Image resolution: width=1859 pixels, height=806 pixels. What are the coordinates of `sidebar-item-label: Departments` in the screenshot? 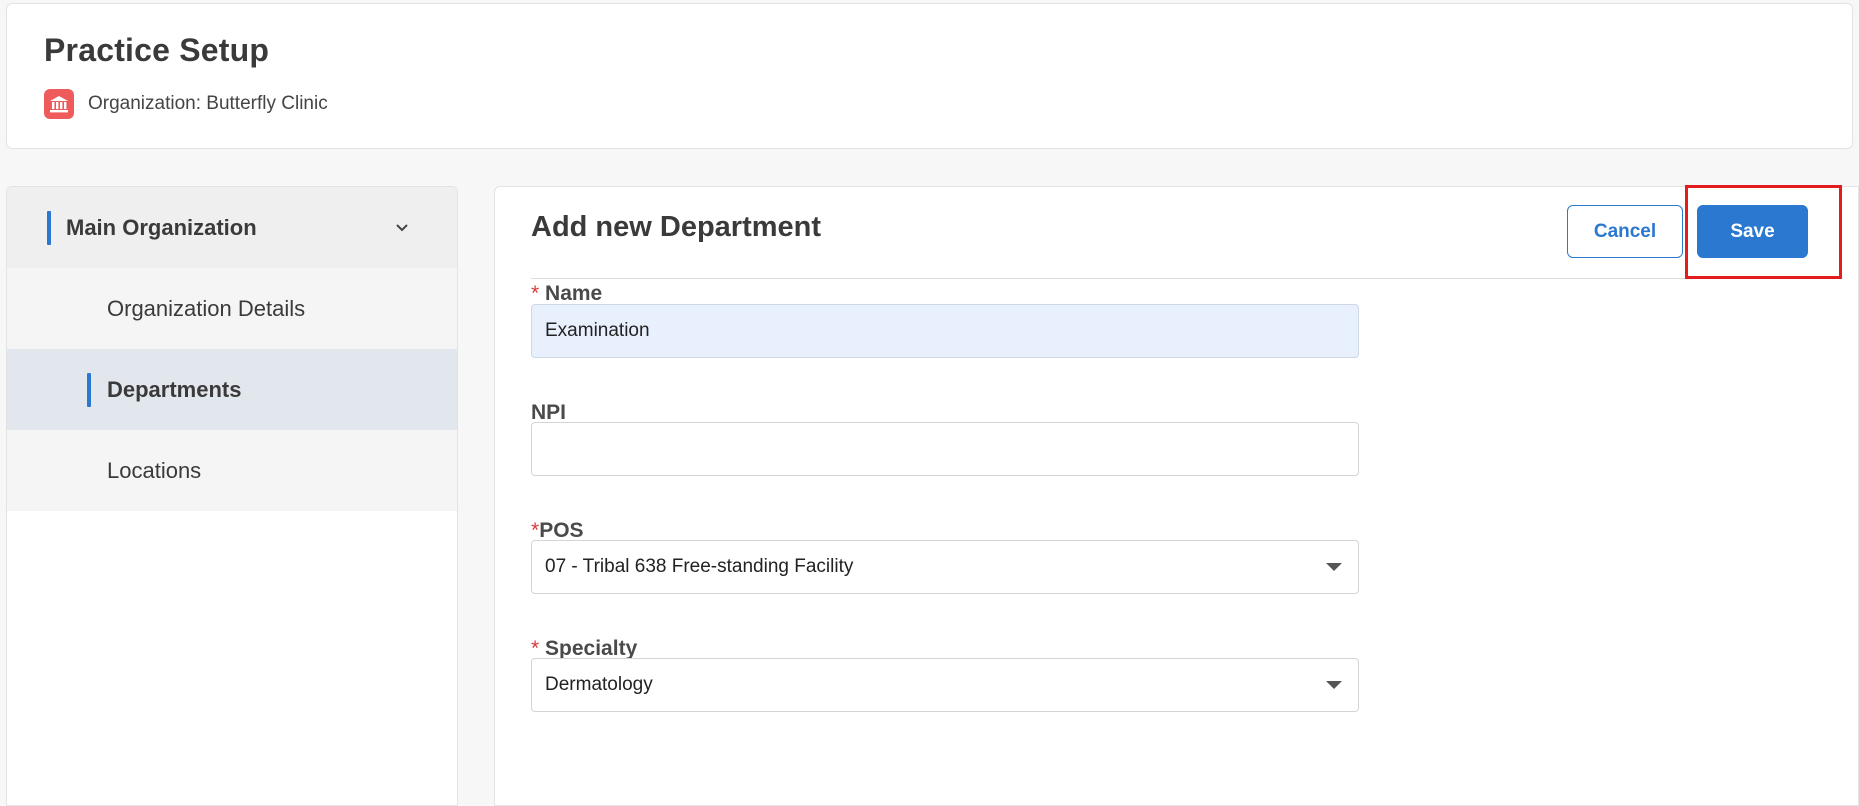 It's located at (174, 389).